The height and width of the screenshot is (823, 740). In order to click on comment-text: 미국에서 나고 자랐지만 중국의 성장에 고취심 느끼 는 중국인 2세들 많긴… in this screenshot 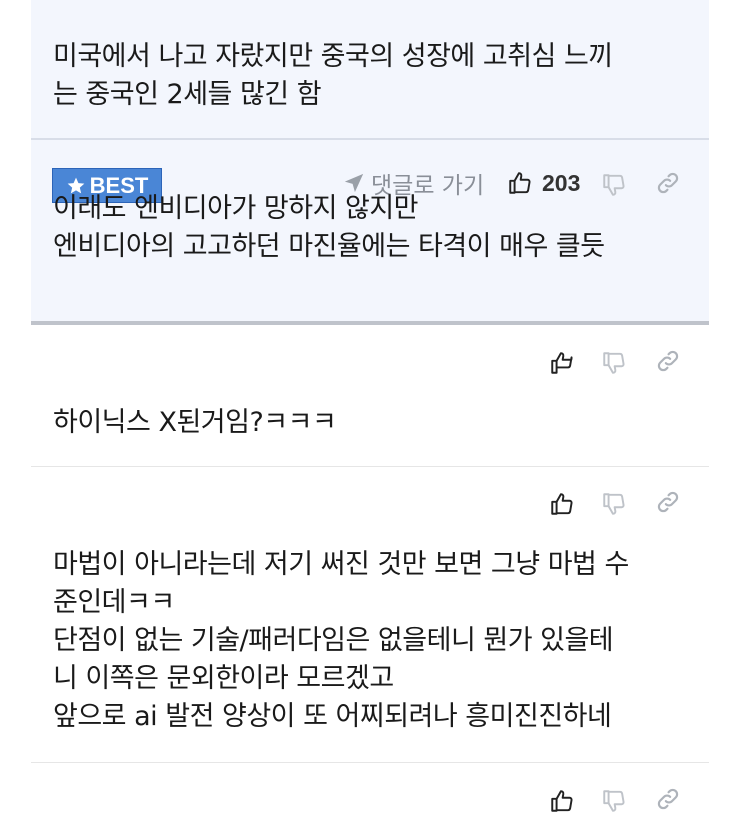, I will do `click(373, 76)`.